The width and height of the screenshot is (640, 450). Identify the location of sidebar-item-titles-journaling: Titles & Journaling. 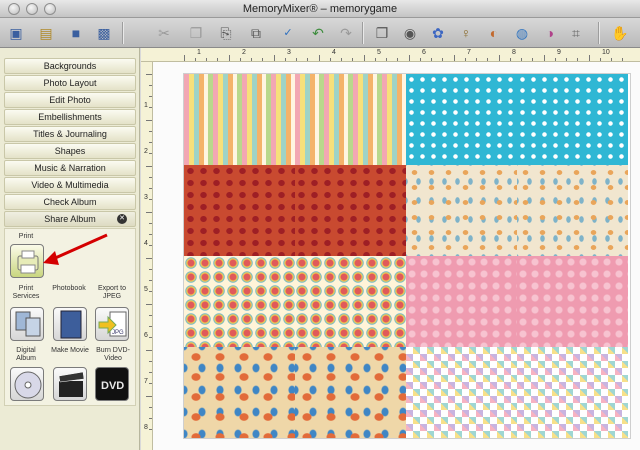
(70, 134).